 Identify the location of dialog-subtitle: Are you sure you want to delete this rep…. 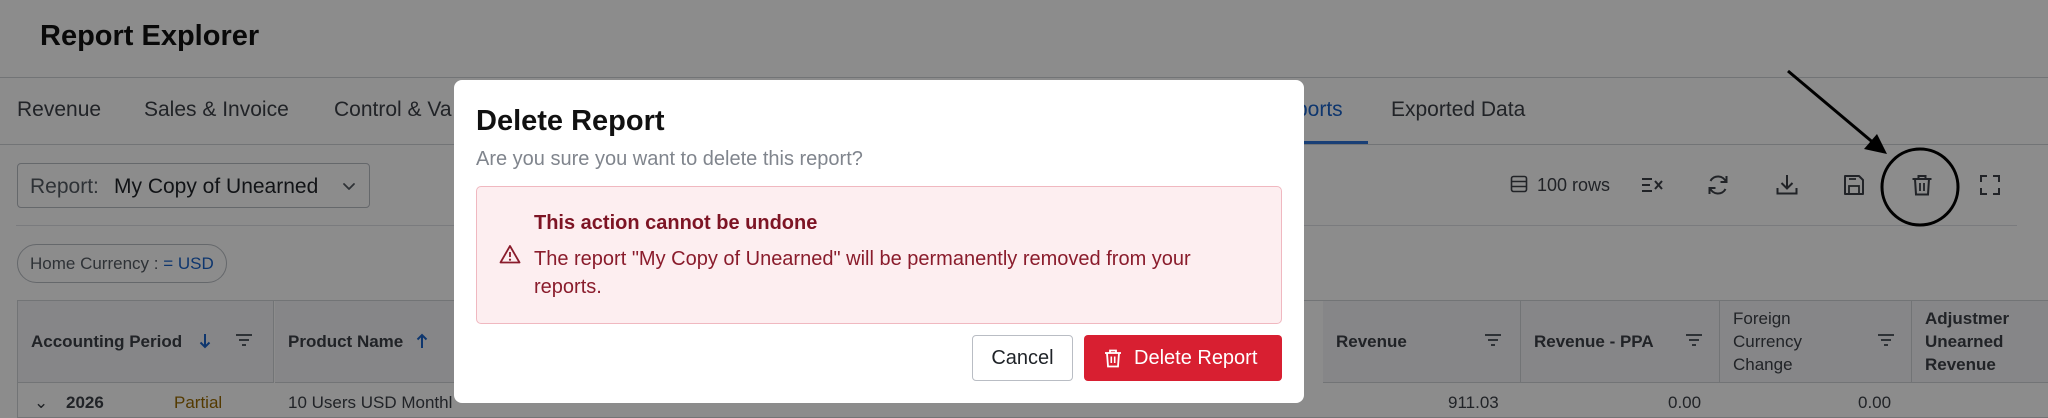
(669, 159).